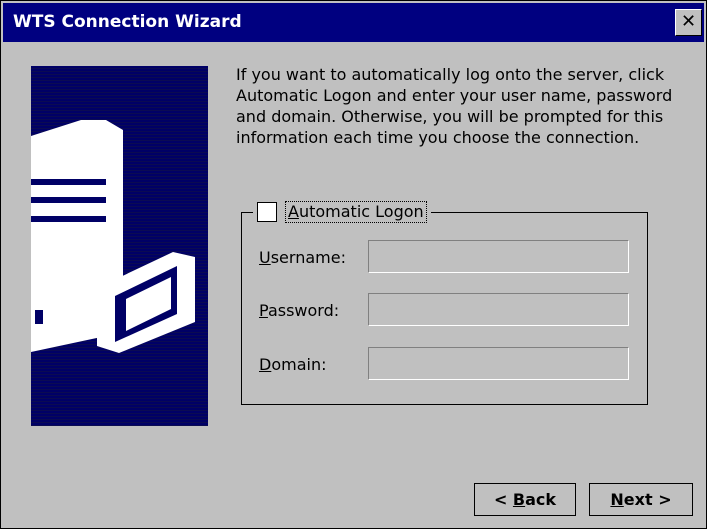  I want to click on domain-label: Domain:, so click(293, 364).